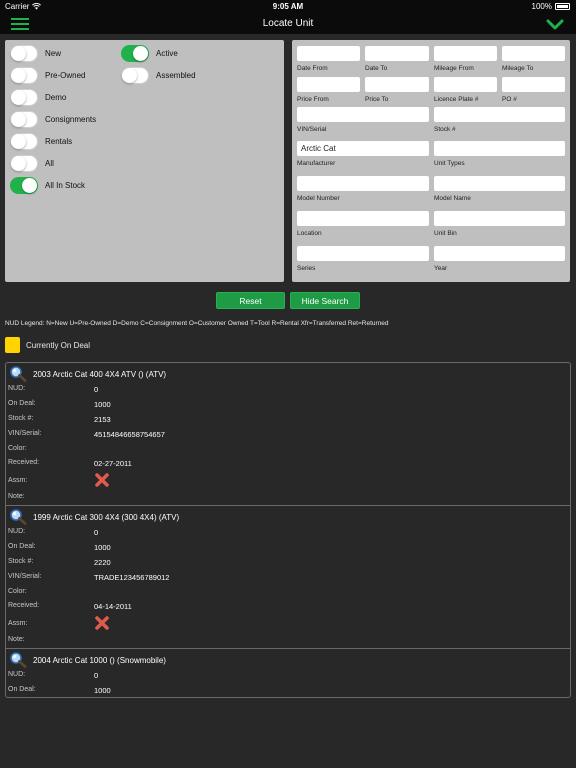 This screenshot has height=768, width=576. What do you see at coordinates (25, 433) in the screenshot?
I see `vin-label: VIN/Serial:` at bounding box center [25, 433].